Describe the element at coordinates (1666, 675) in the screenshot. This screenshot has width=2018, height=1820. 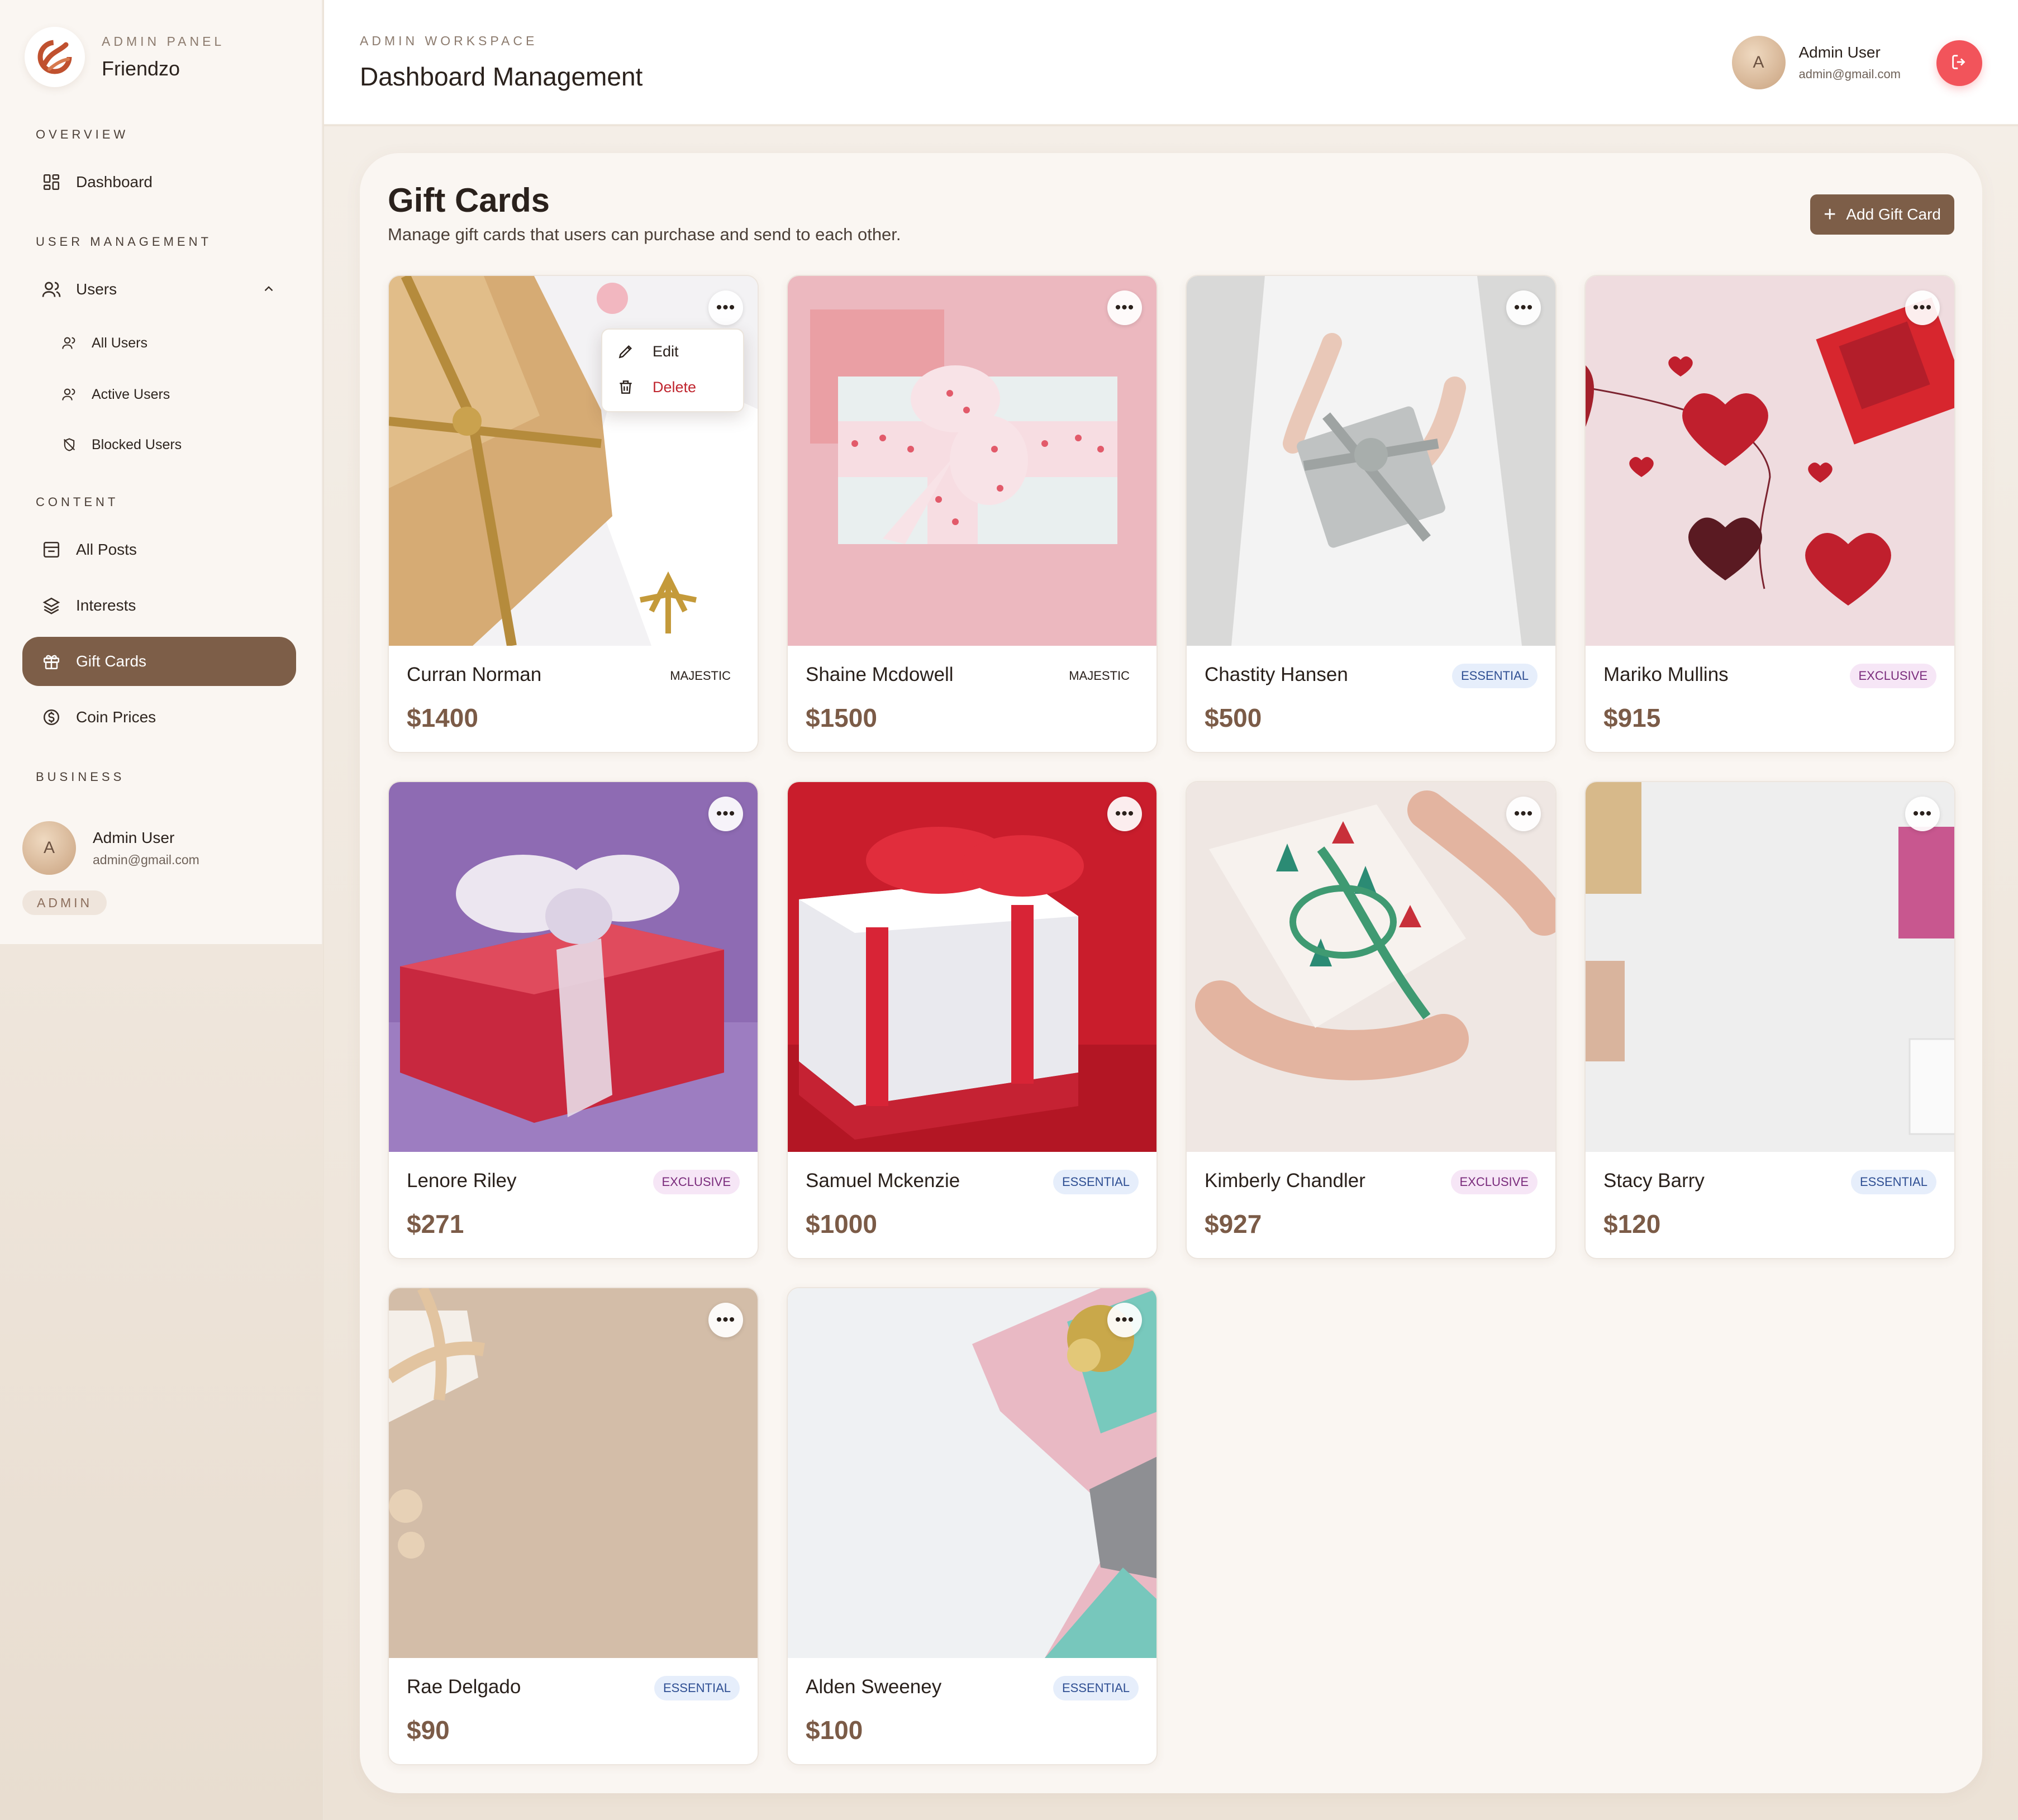
I see `gift-card-name: Mariko Mullins` at that location.